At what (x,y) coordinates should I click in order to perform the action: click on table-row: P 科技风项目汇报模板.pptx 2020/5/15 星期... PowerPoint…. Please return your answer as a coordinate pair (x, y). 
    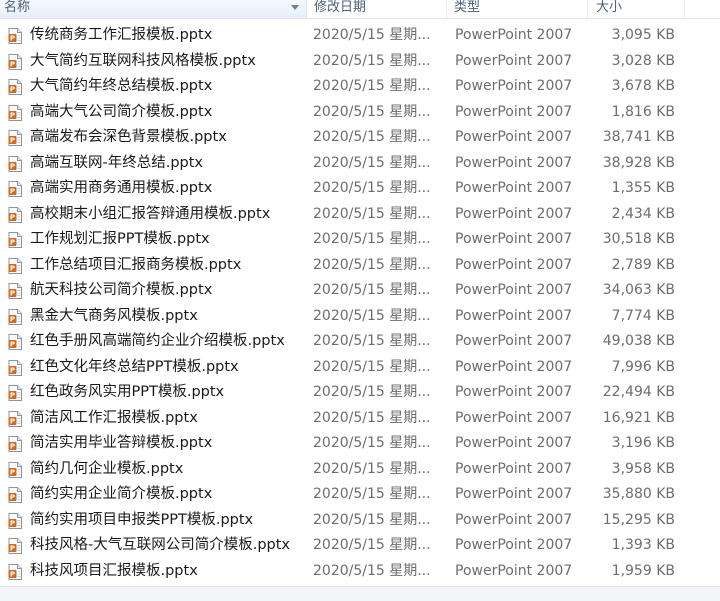
    Looking at the image, I should click on (360, 572).